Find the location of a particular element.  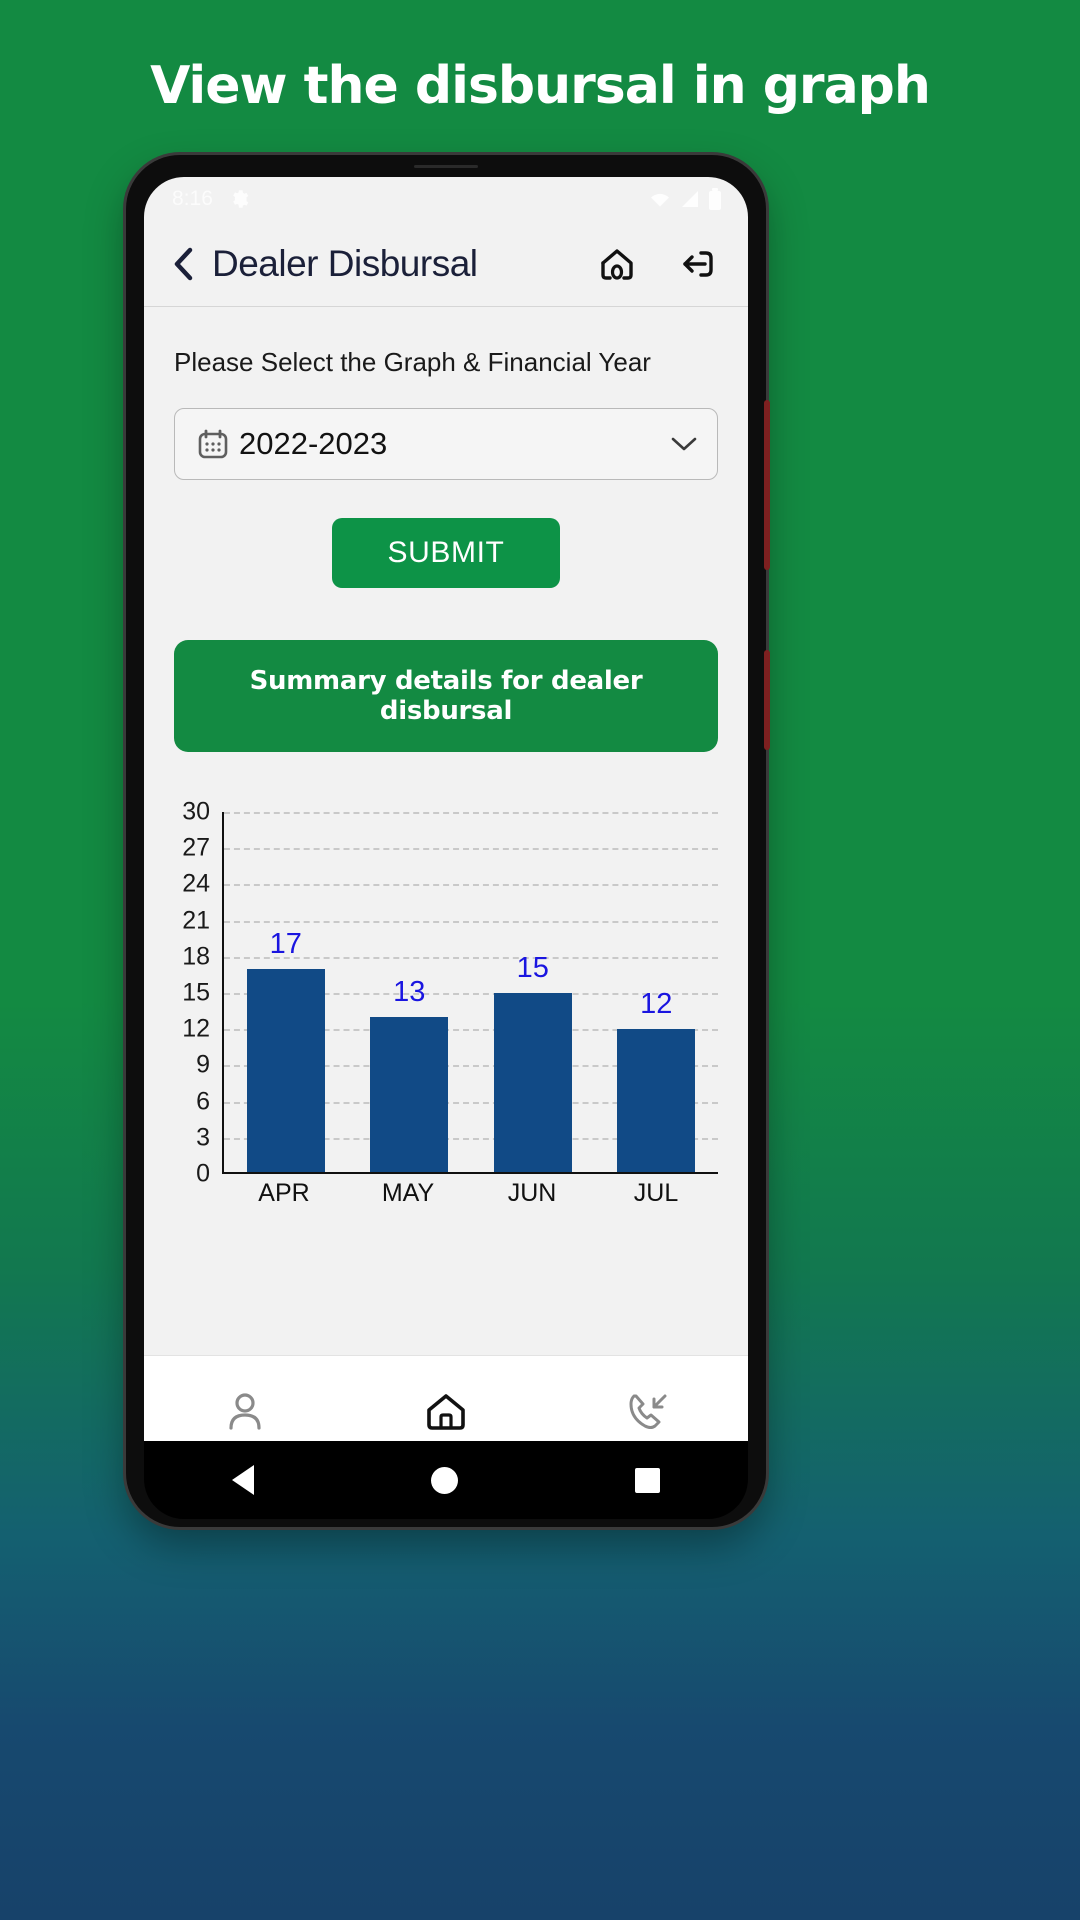

back-button is located at coordinates (183, 264).